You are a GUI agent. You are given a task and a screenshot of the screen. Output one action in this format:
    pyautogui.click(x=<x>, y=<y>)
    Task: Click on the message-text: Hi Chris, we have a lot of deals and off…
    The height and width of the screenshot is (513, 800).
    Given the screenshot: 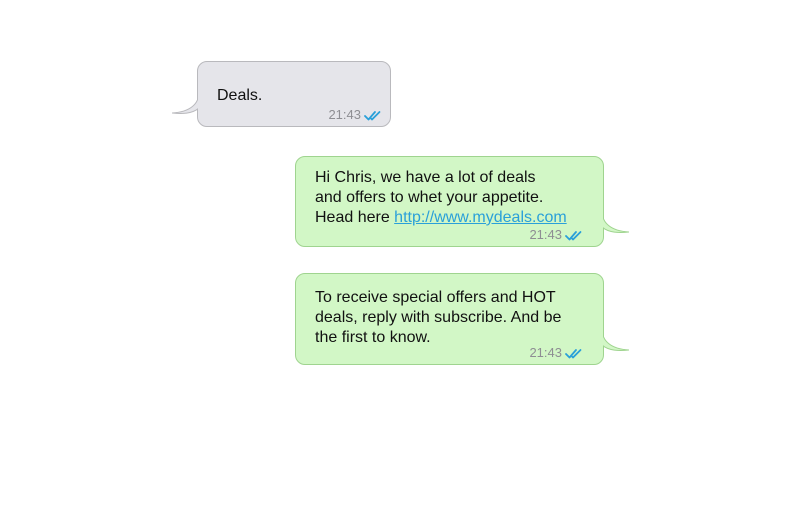 What is the action you would take?
    pyautogui.click(x=441, y=198)
    